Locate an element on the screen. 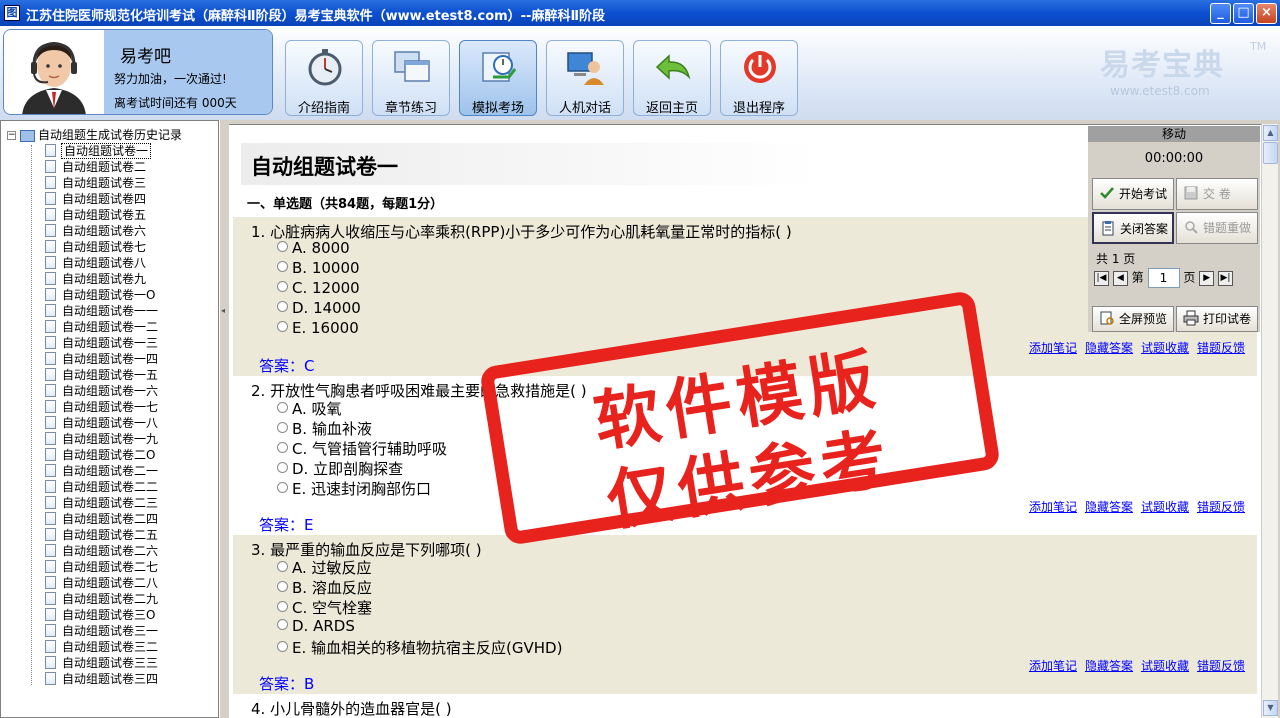 The image size is (1280, 718). answer-option: A. 吸氧 is located at coordinates (309, 408).